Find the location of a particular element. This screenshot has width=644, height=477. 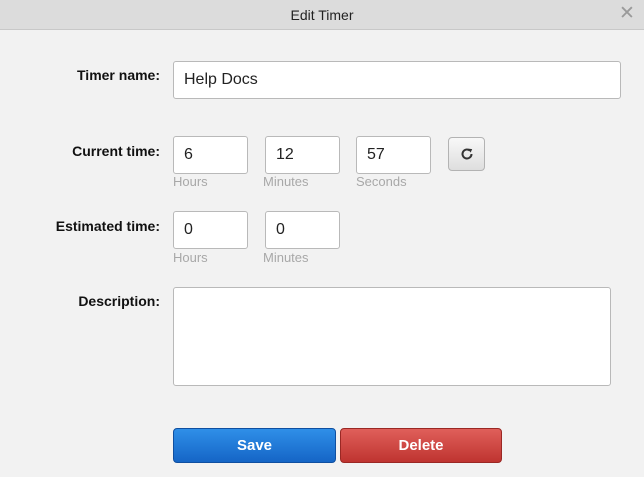

estimated-time-label: Estimated time: is located at coordinates (107, 226).